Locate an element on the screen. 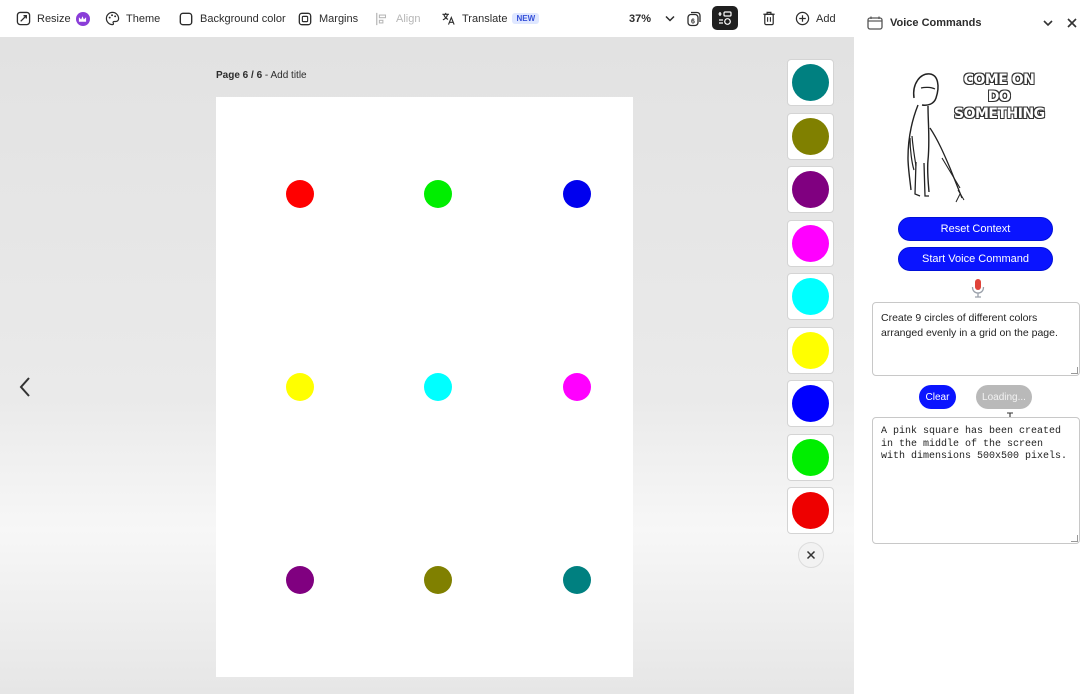 The image size is (1089, 694). resize-icon is located at coordinates (23, 19).